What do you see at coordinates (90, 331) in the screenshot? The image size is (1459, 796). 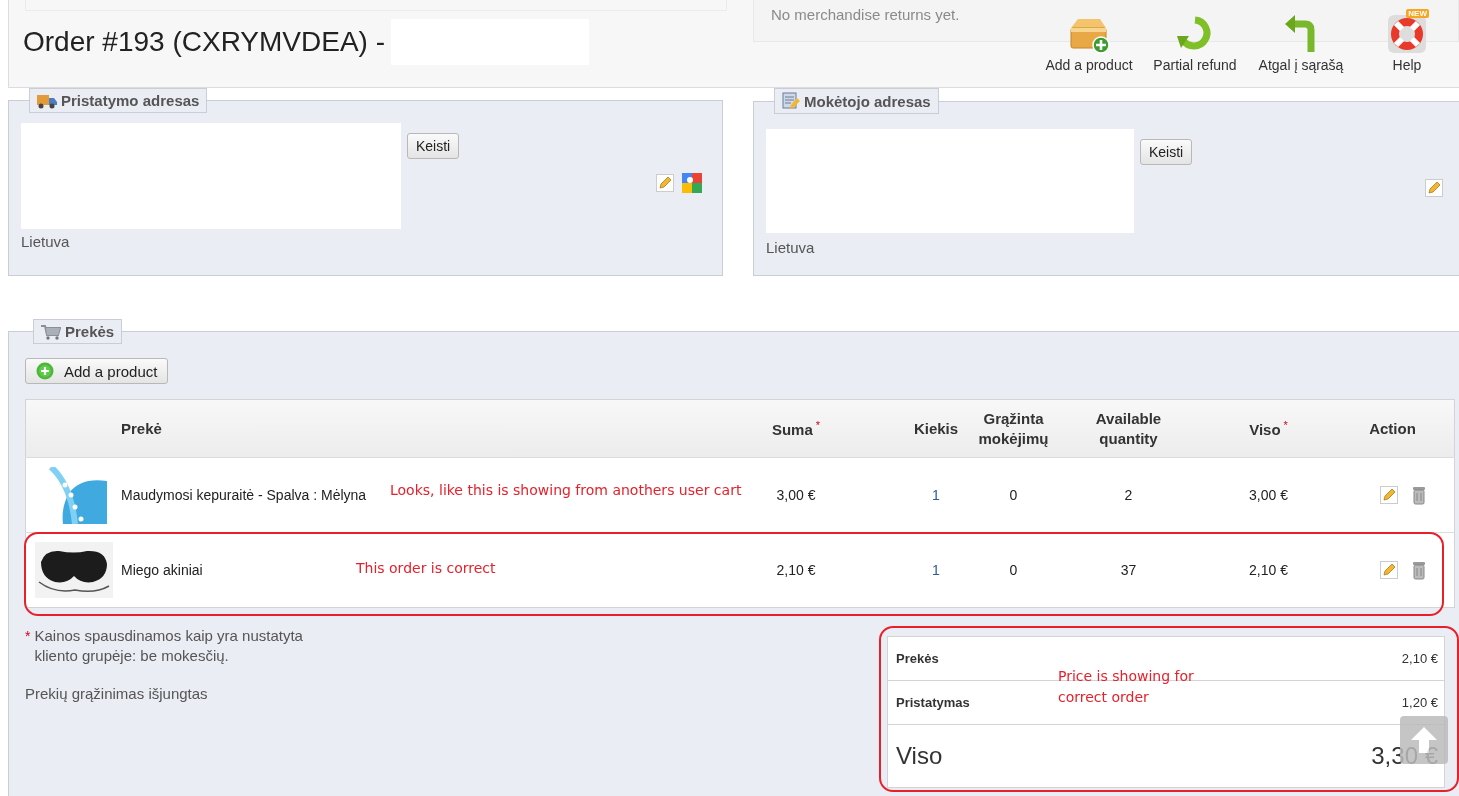 I see `panel-title: Prekės` at bounding box center [90, 331].